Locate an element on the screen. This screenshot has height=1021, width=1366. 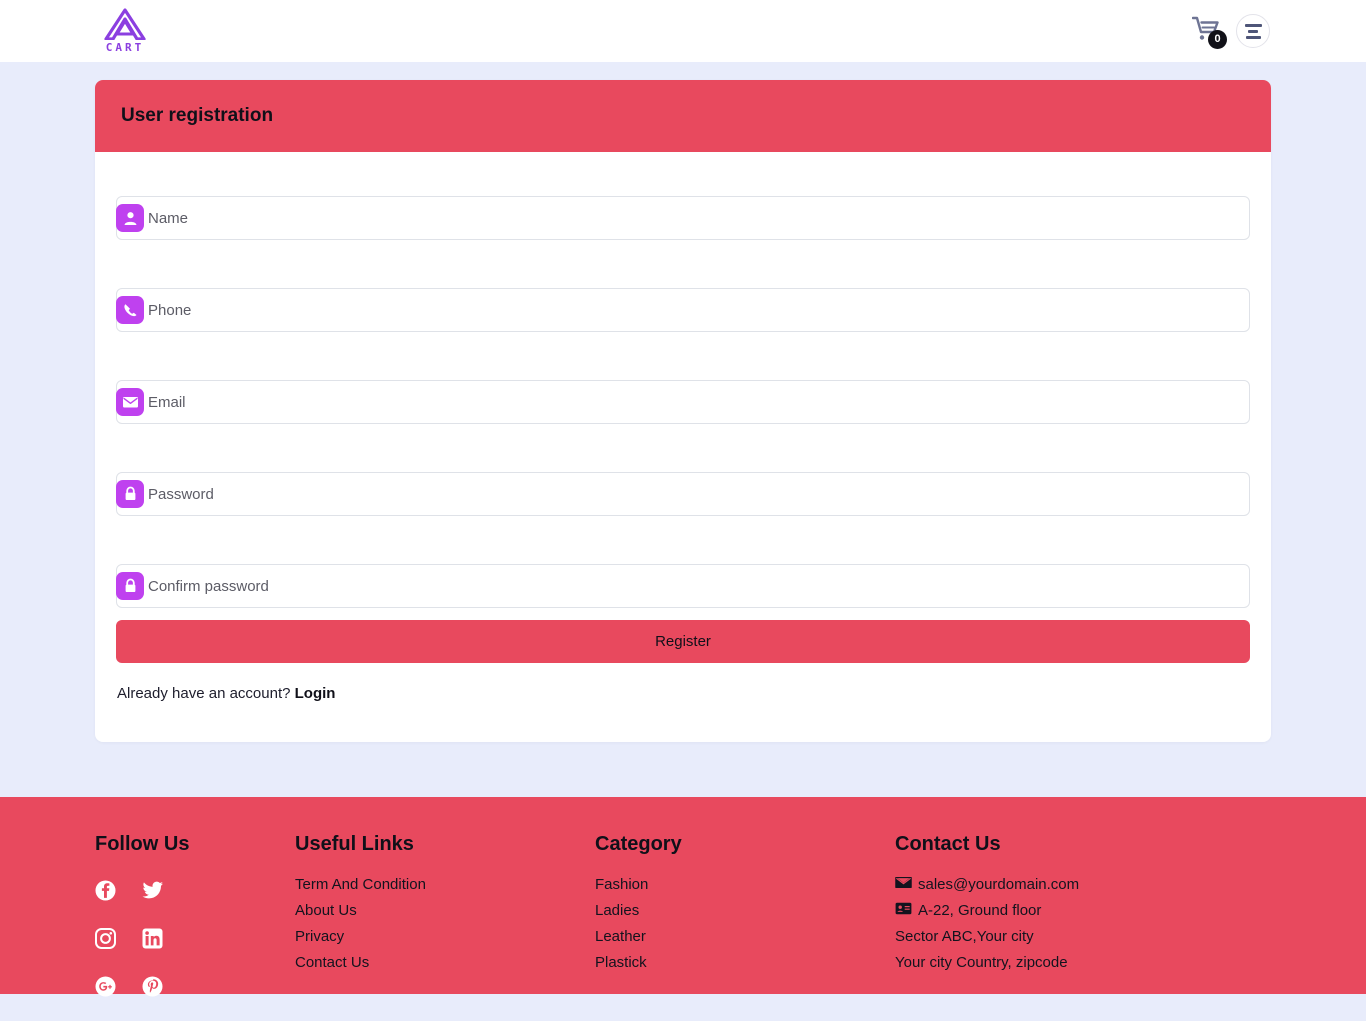
footer-category-column: Category Fashion Ladies Leather Plastick is located at coordinates (745, 927).